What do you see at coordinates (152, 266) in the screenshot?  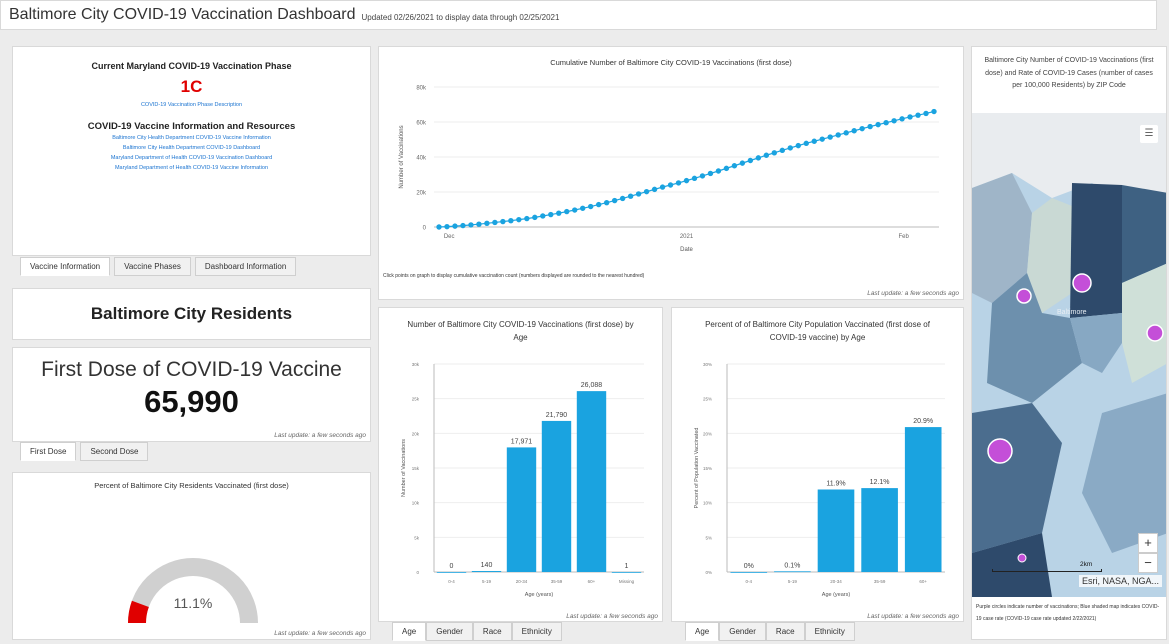 I see `tab-vaccine-phases: Vaccine Phases` at bounding box center [152, 266].